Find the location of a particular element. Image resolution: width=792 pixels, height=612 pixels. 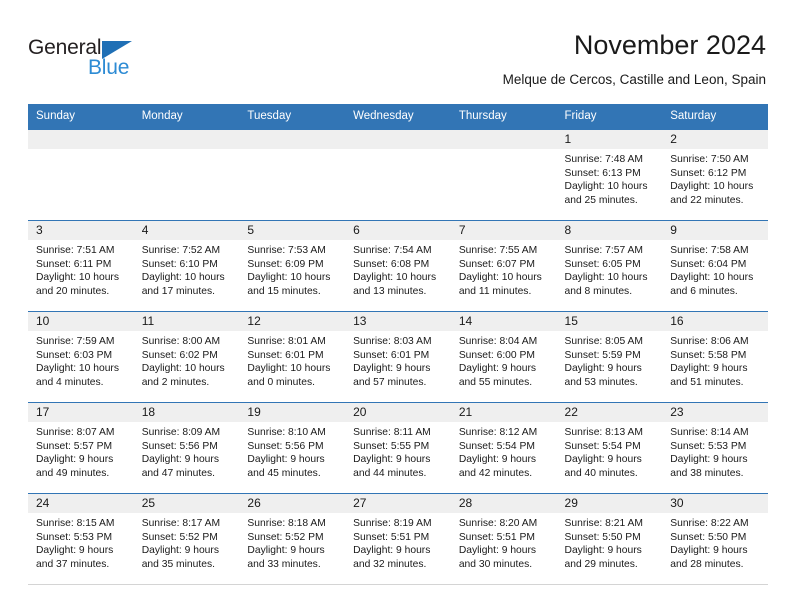

sunset-text: Sunset: 6:05 PM is located at coordinates (602, 264).